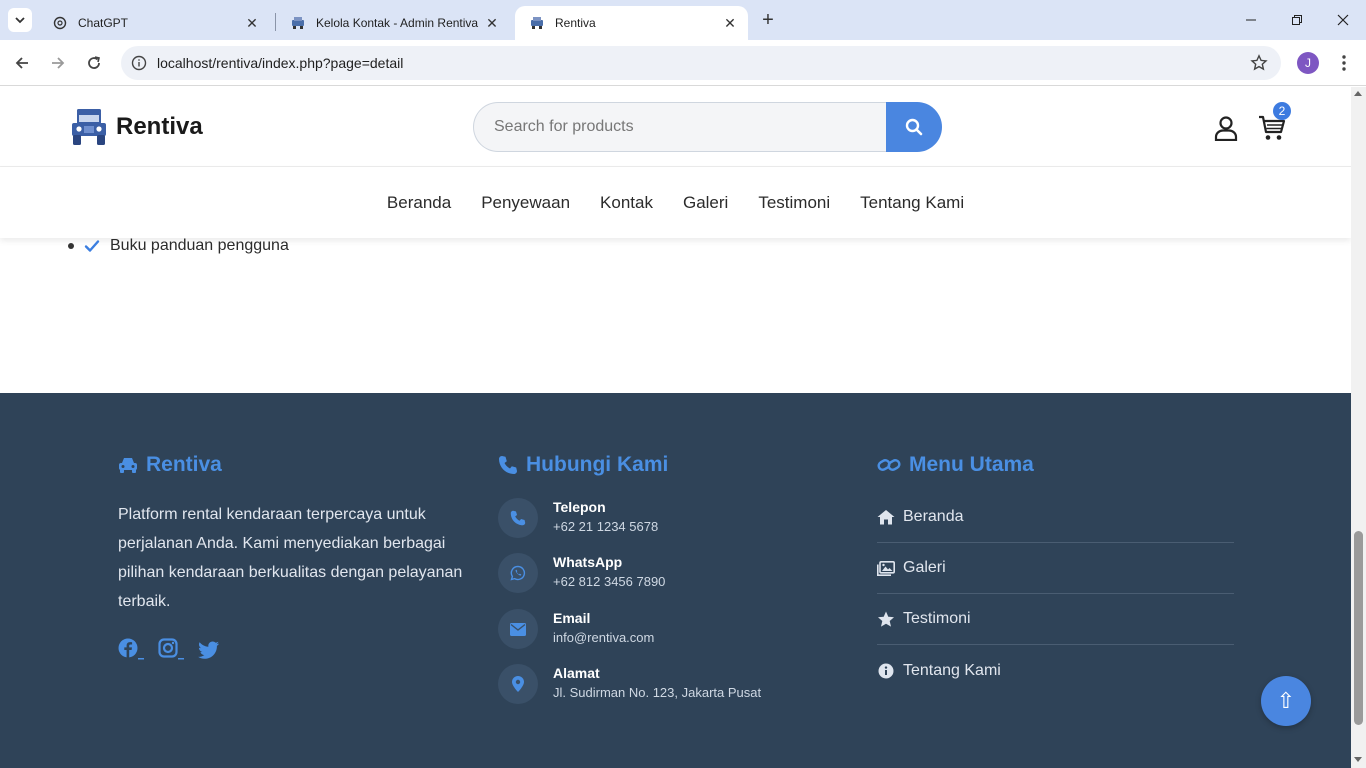 The width and height of the screenshot is (1366, 768). I want to click on user-account-icon, so click(1226, 128).